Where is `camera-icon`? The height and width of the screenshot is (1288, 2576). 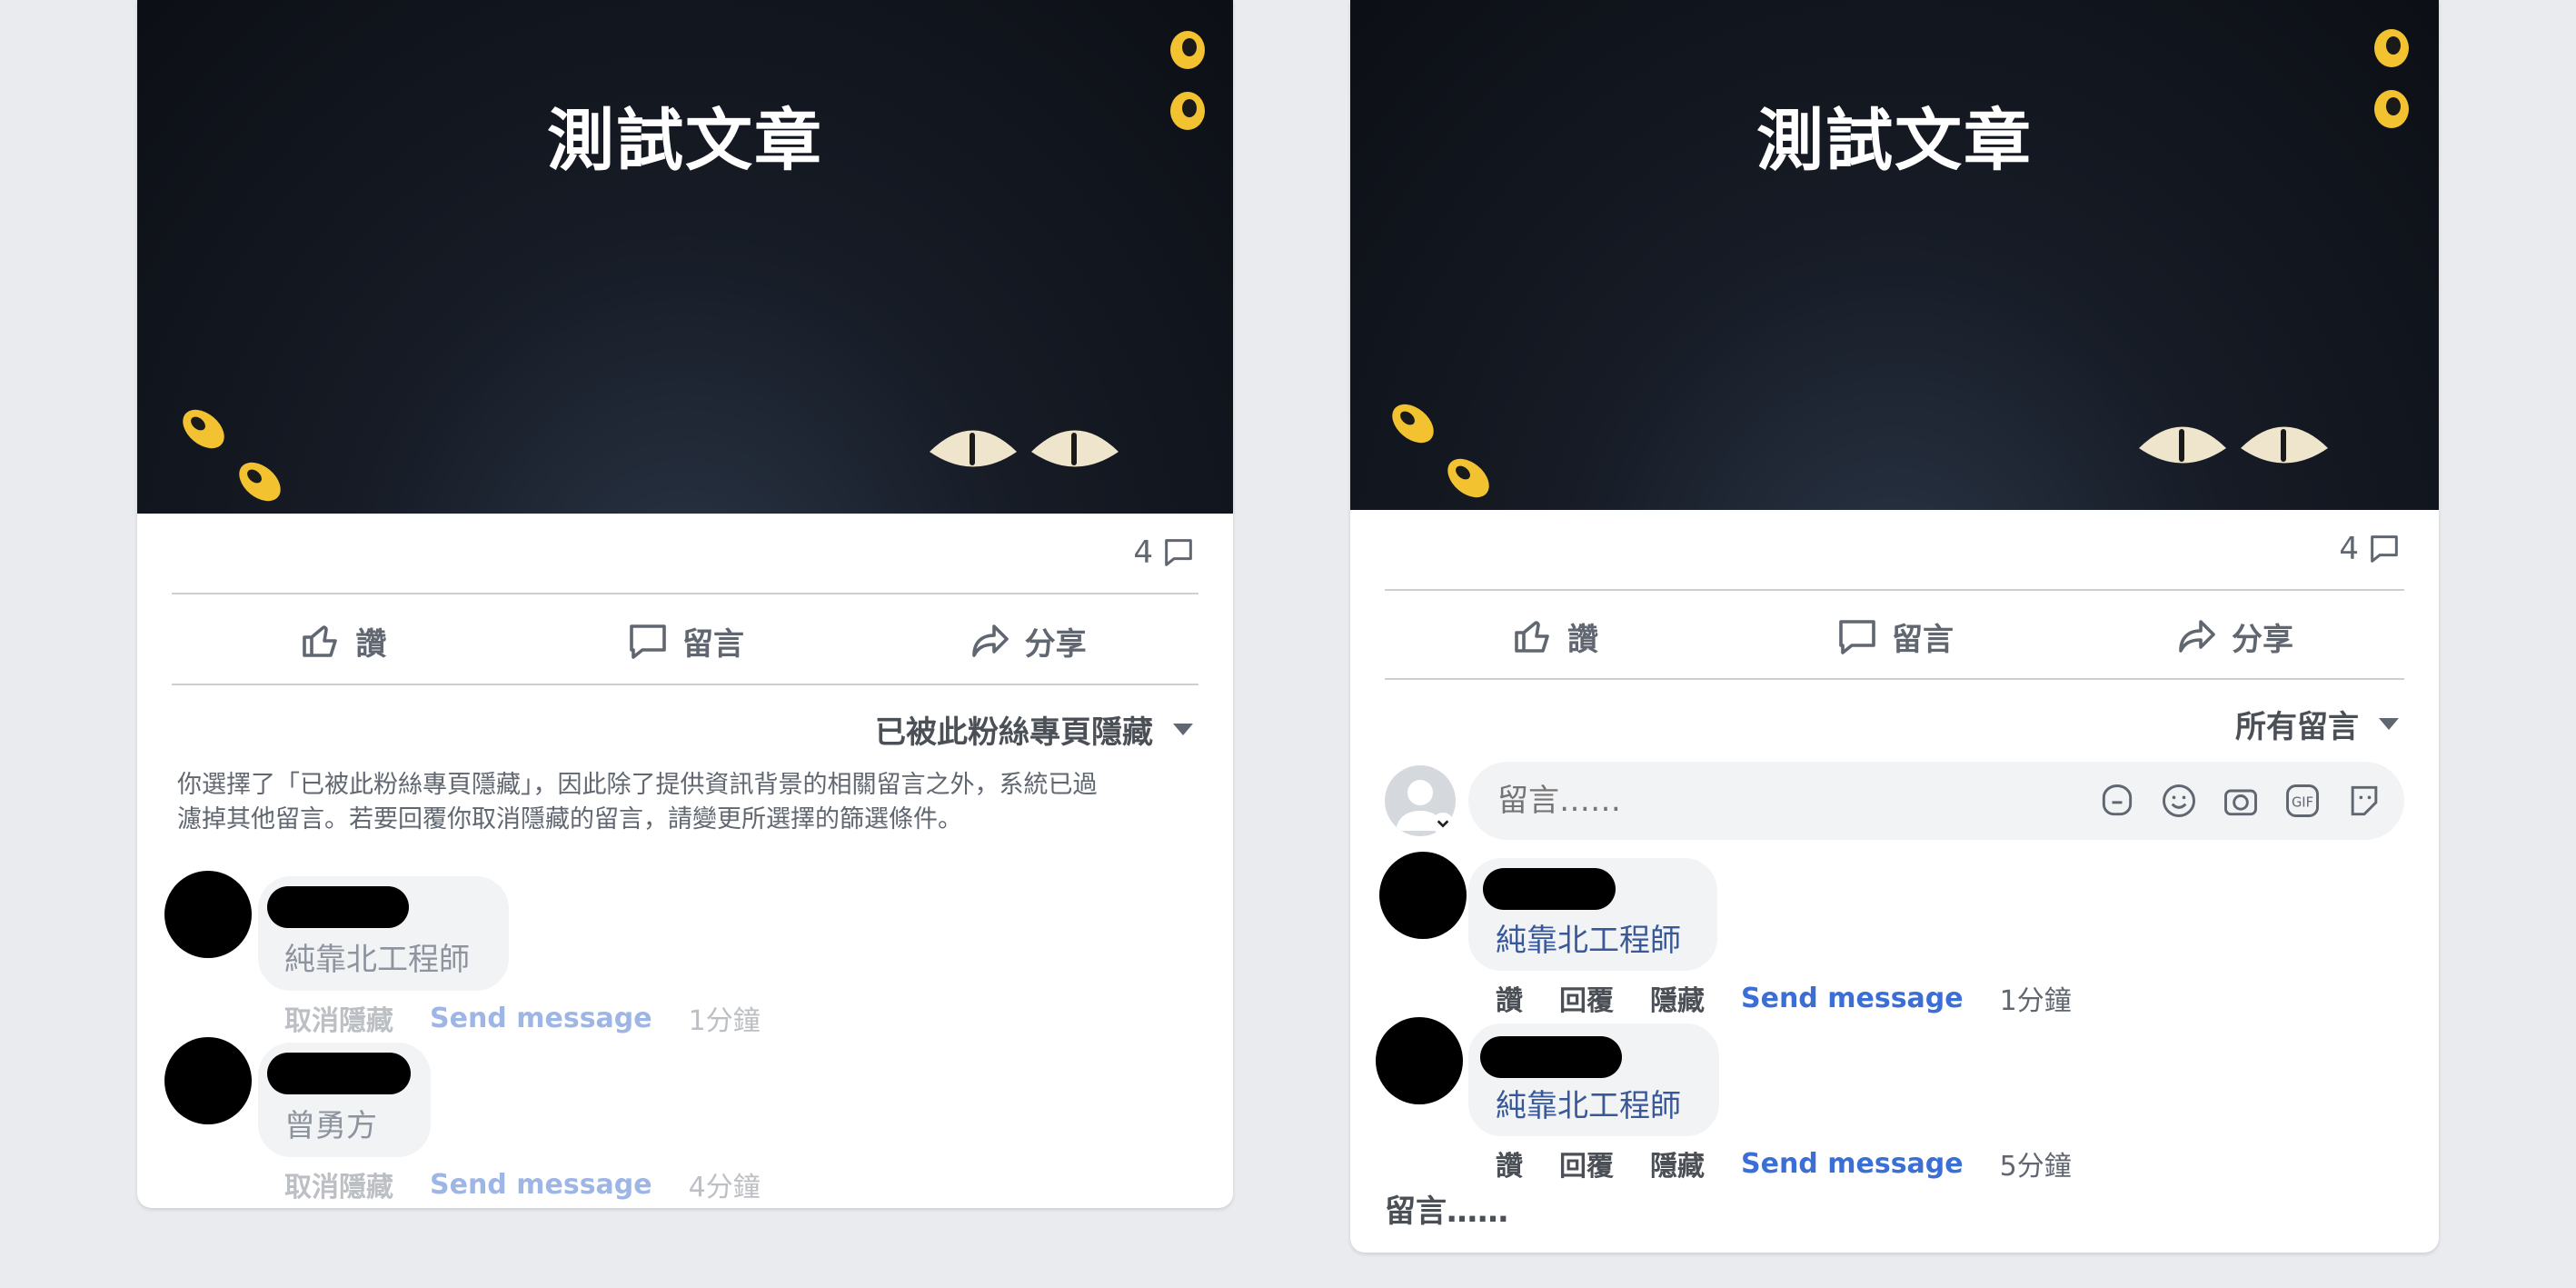
camera-icon is located at coordinates (2241, 801).